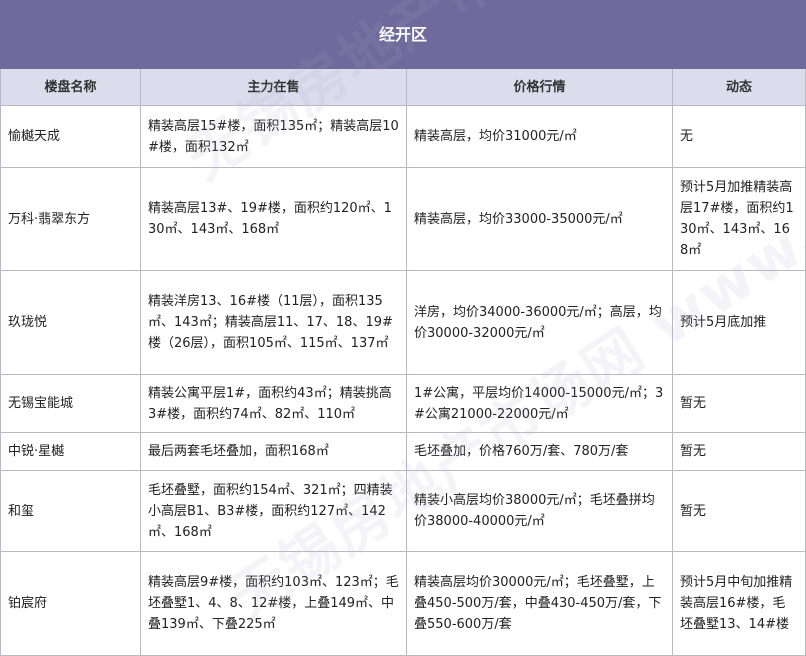  What do you see at coordinates (70, 219) in the screenshot?
I see `cell-name: 万科·翡翠东方` at bounding box center [70, 219].